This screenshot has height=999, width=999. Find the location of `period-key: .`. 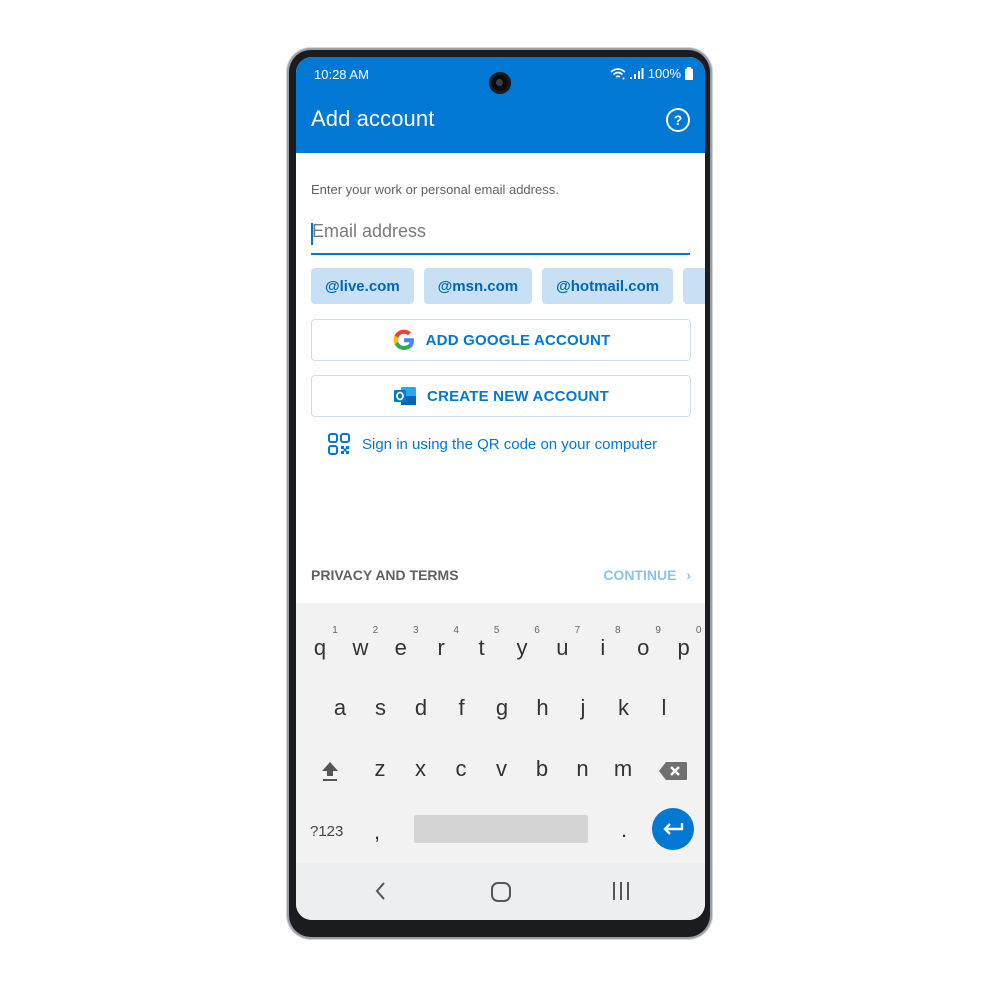

period-key: . is located at coordinates (624, 830).